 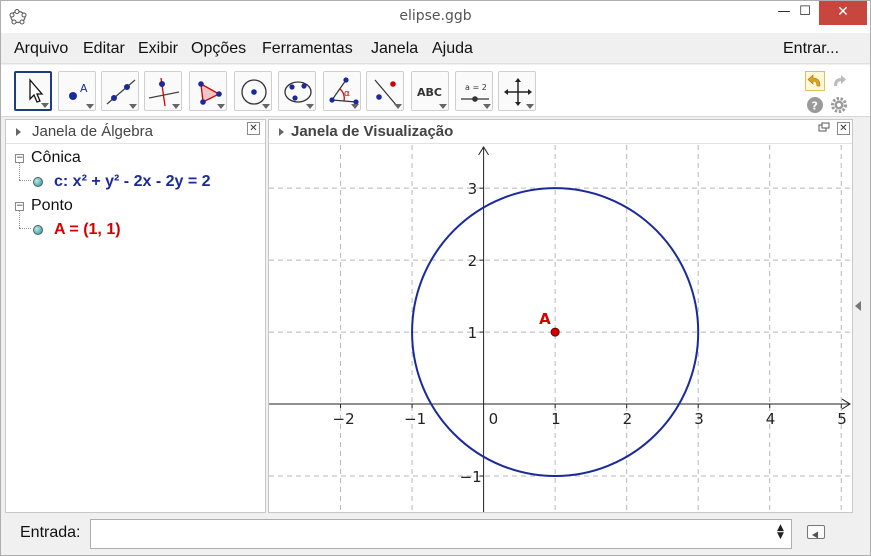 What do you see at coordinates (394, 49) in the screenshot?
I see `menu-janela: Janela` at bounding box center [394, 49].